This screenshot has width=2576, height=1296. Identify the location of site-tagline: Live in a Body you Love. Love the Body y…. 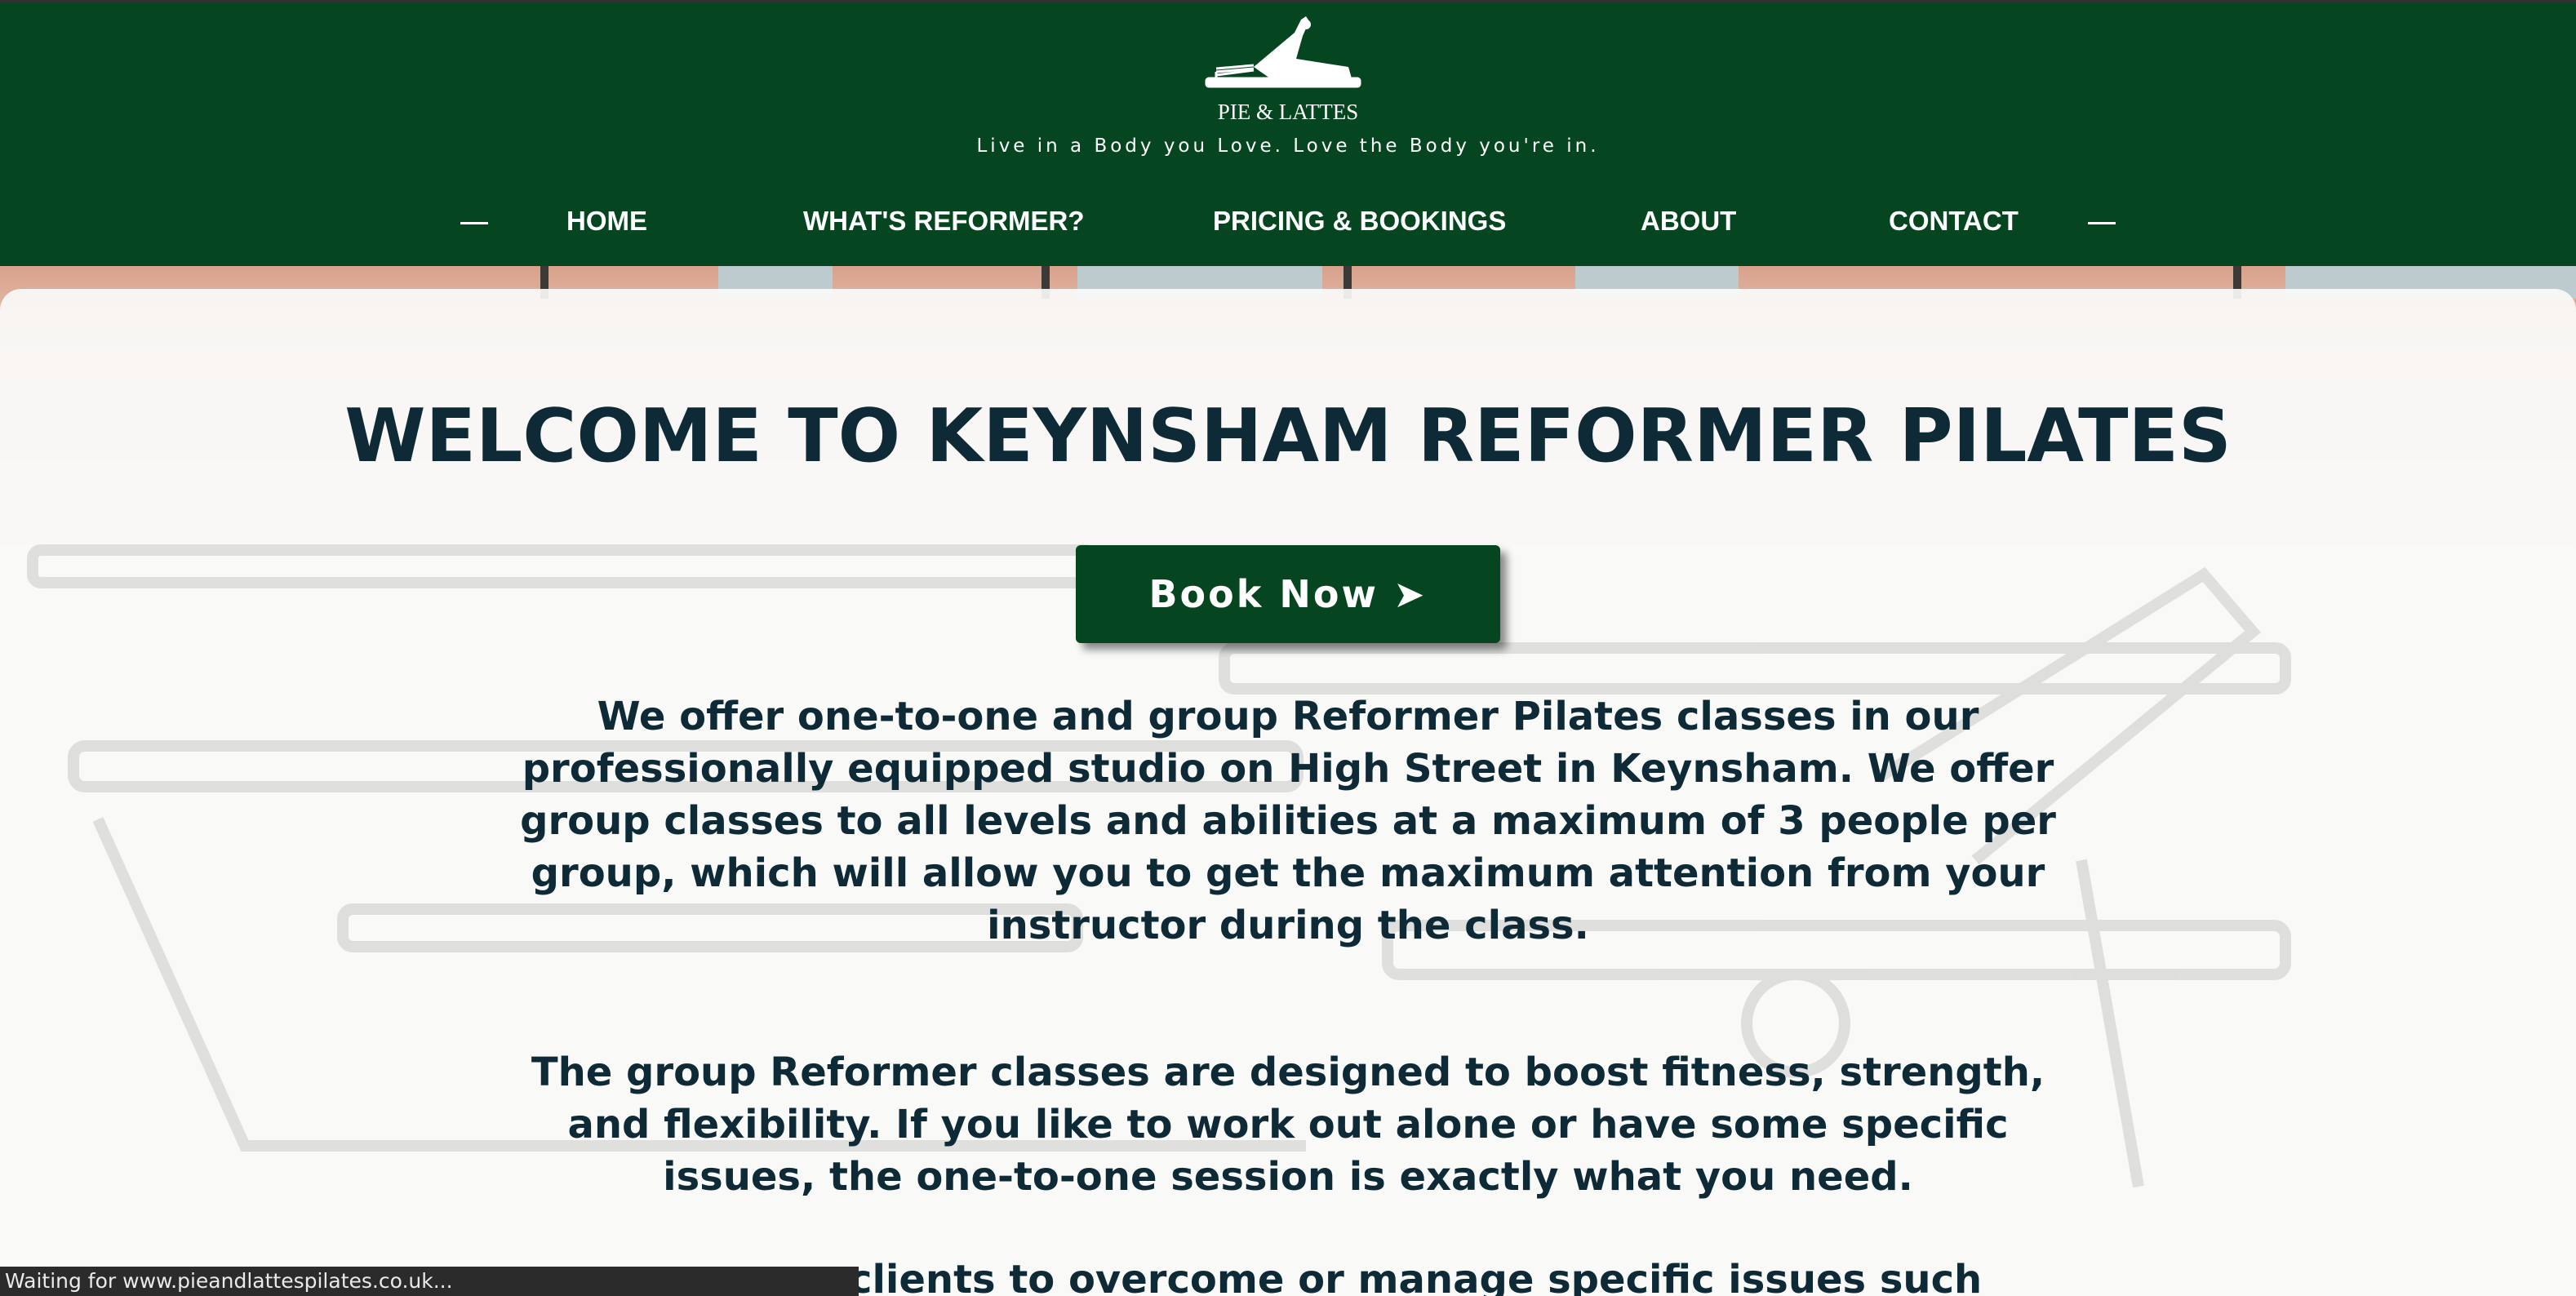
(1288, 146).